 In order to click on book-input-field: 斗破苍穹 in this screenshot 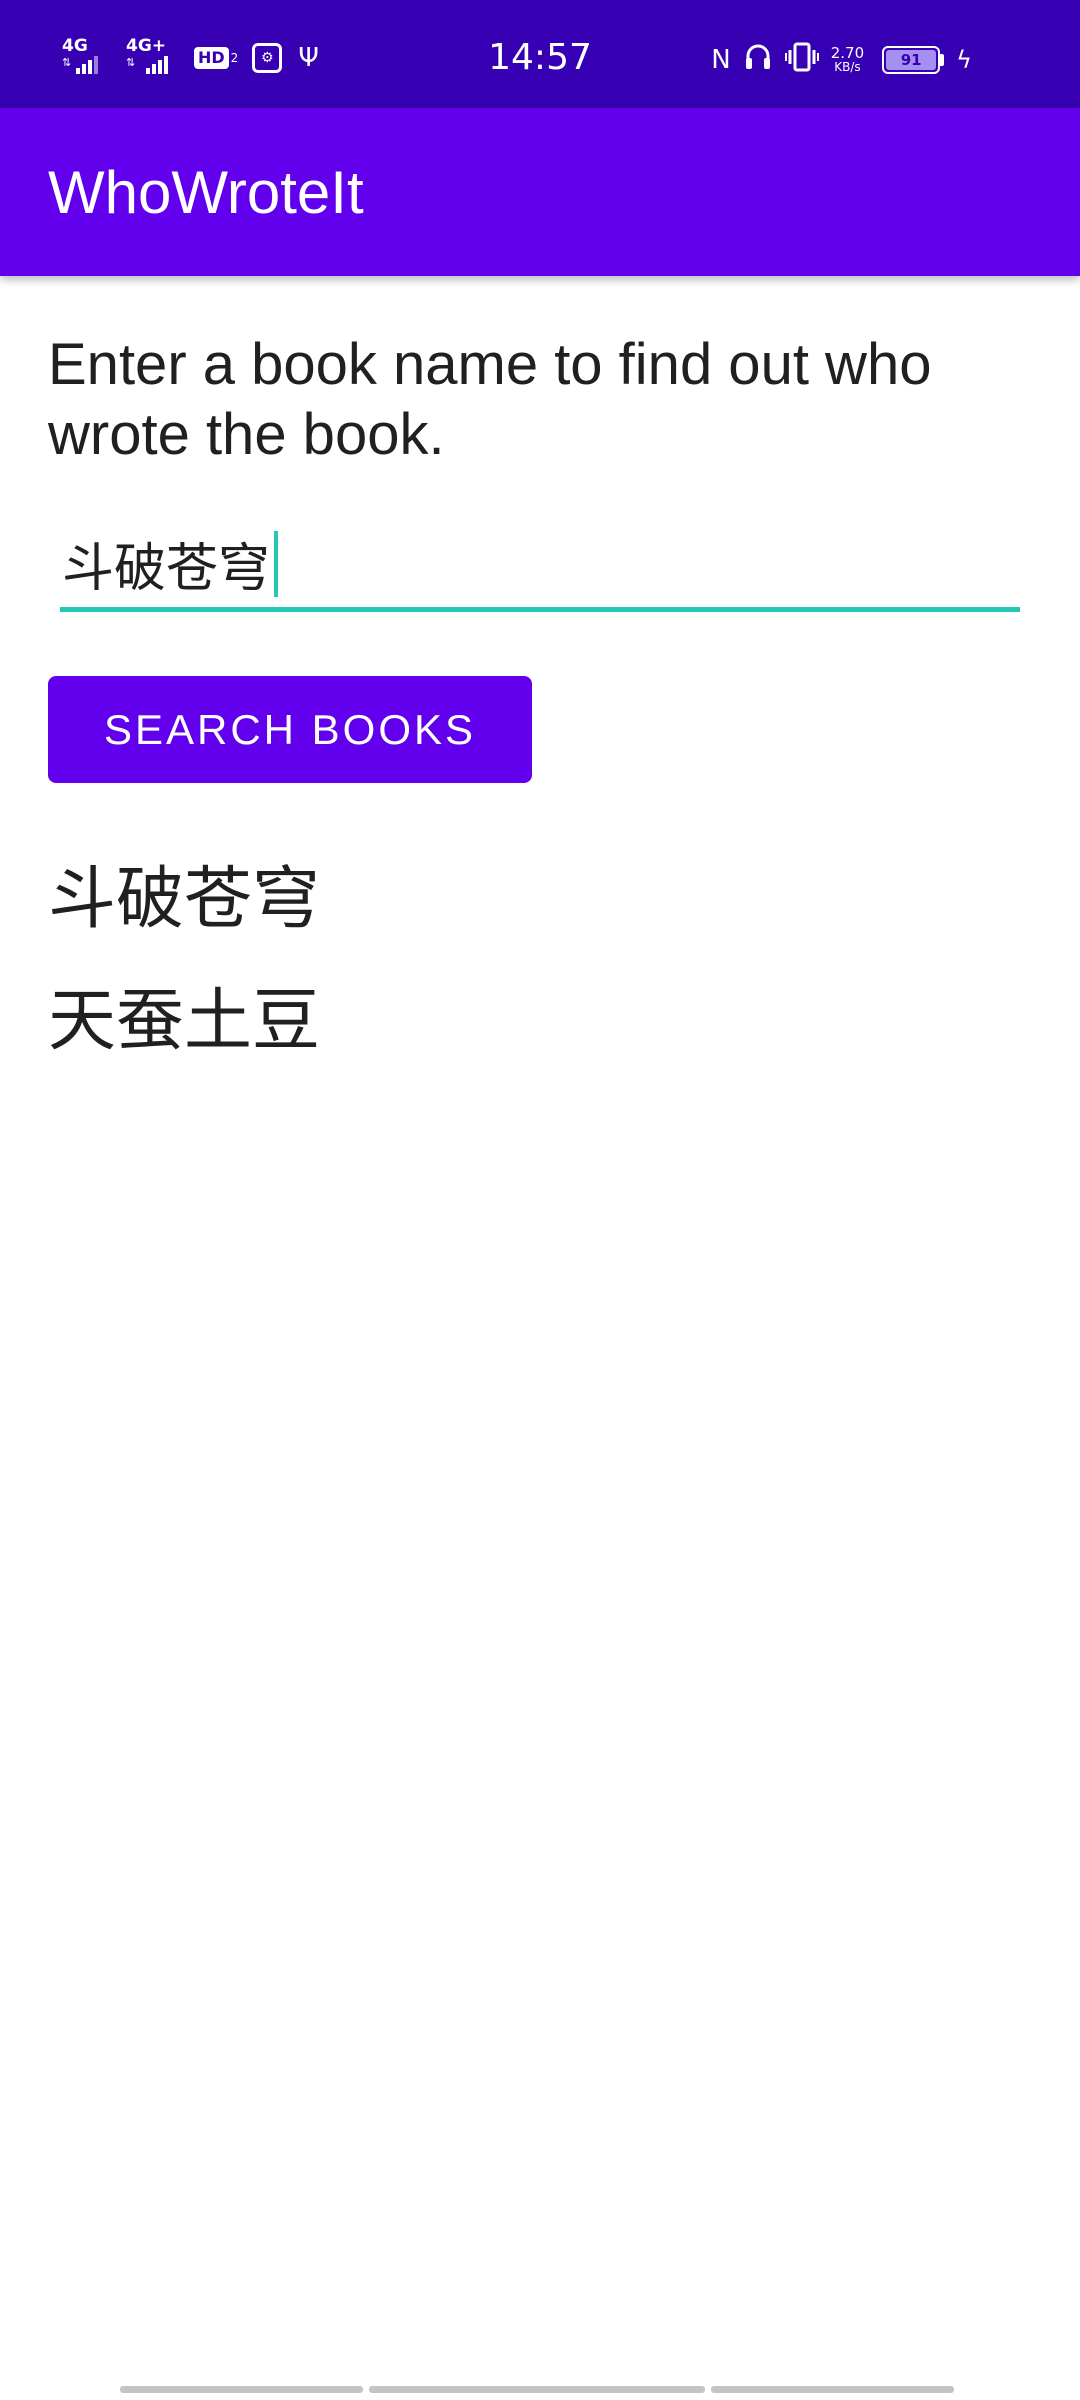, I will do `click(540, 563)`.